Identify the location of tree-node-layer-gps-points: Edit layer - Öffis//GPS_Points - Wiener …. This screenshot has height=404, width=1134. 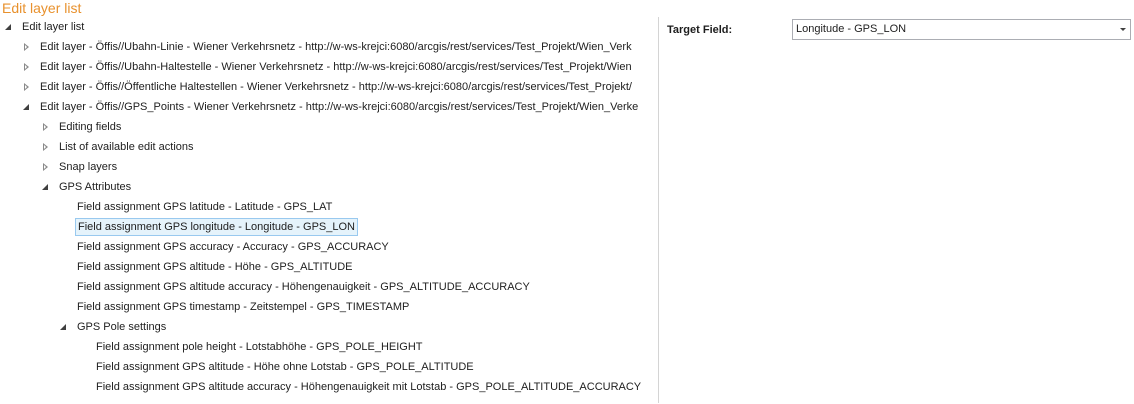
(330, 107).